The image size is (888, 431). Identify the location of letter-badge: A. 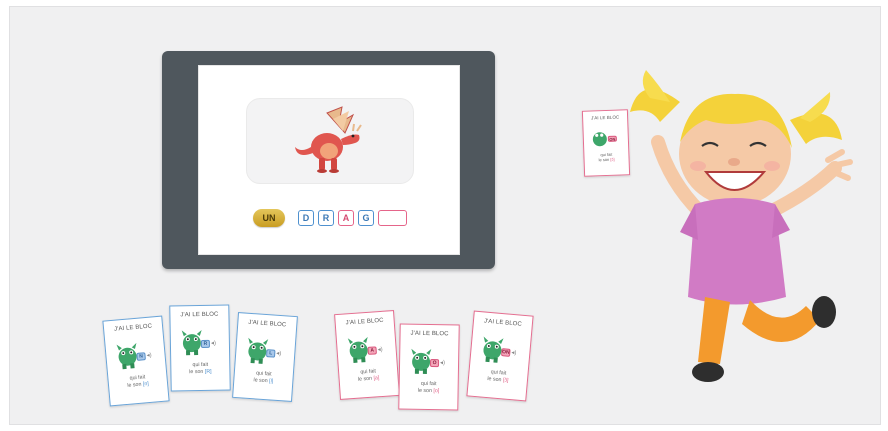
(372, 350).